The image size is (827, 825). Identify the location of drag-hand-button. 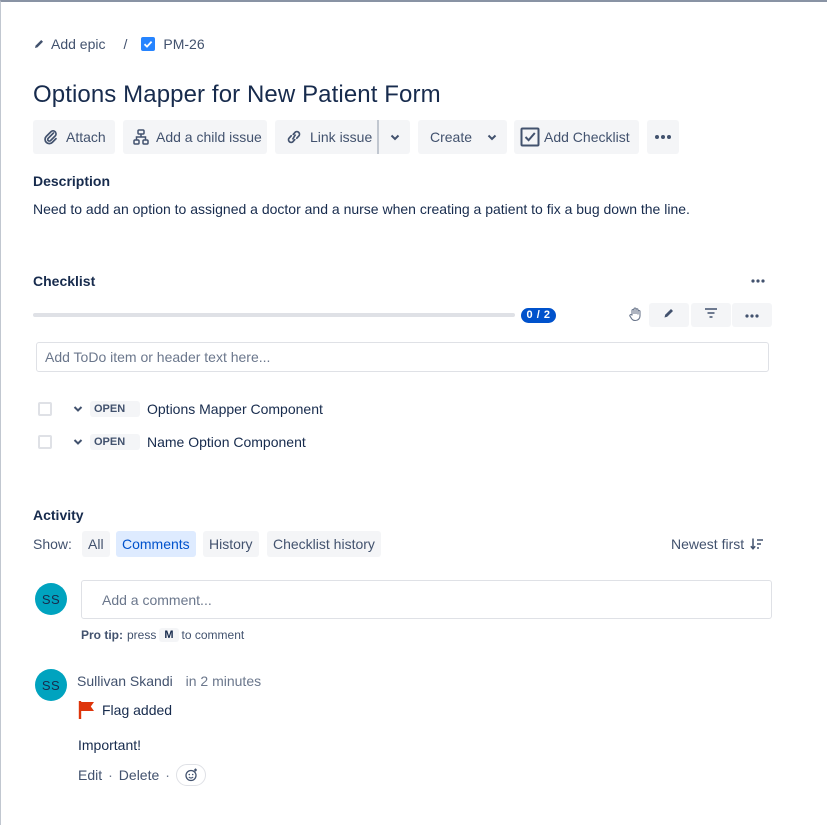
(636, 316).